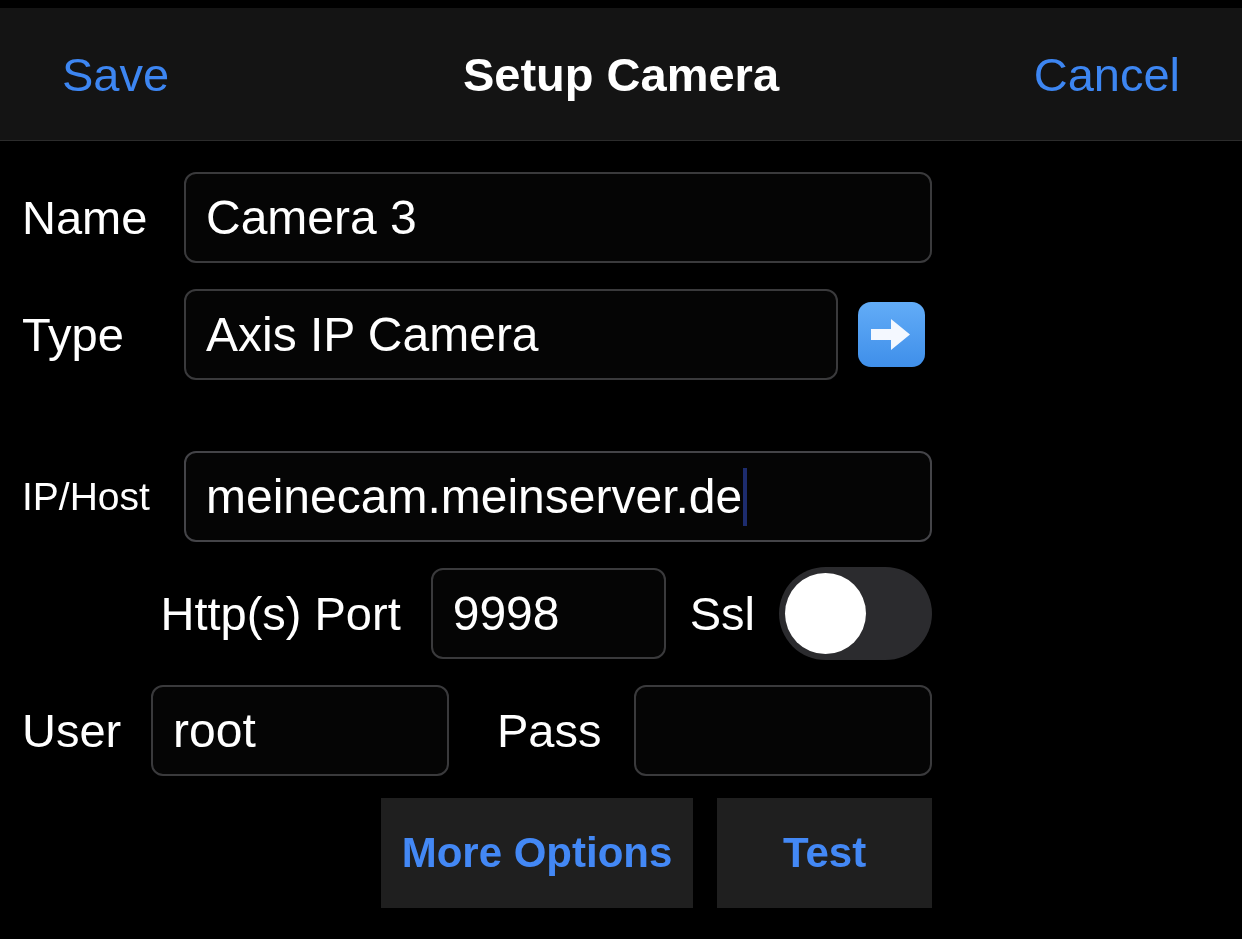  Describe the element at coordinates (745, 496) in the screenshot. I see `text-cursor-icon` at that location.